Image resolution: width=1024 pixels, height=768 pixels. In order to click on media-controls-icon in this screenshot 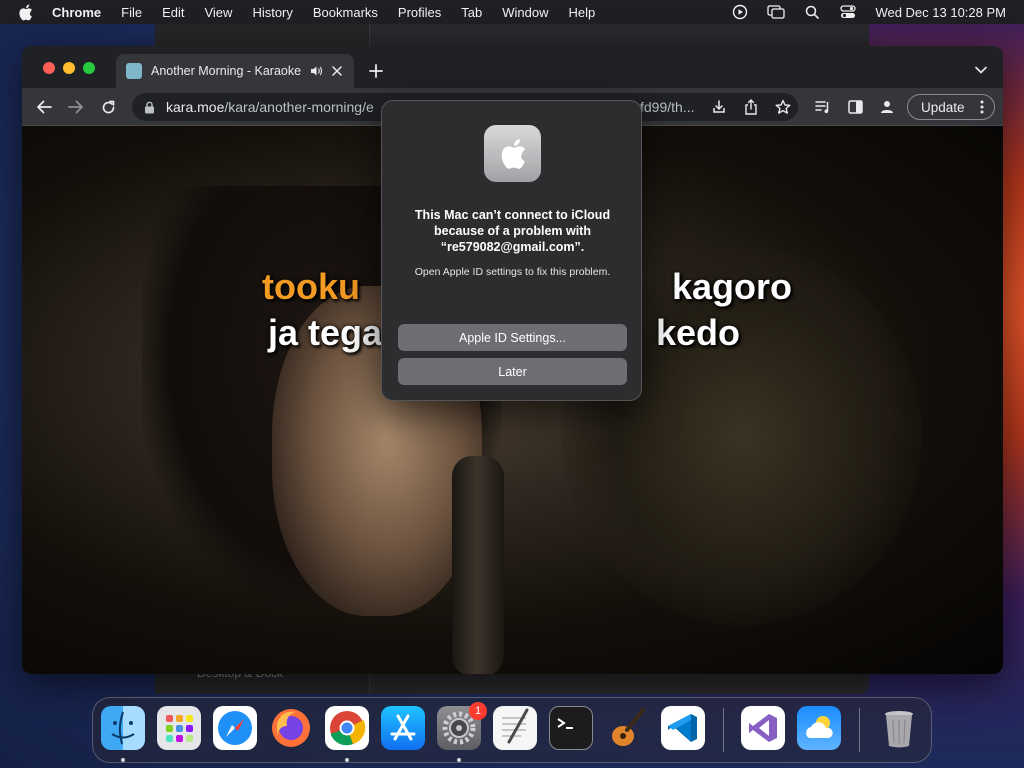, I will do `click(823, 107)`.